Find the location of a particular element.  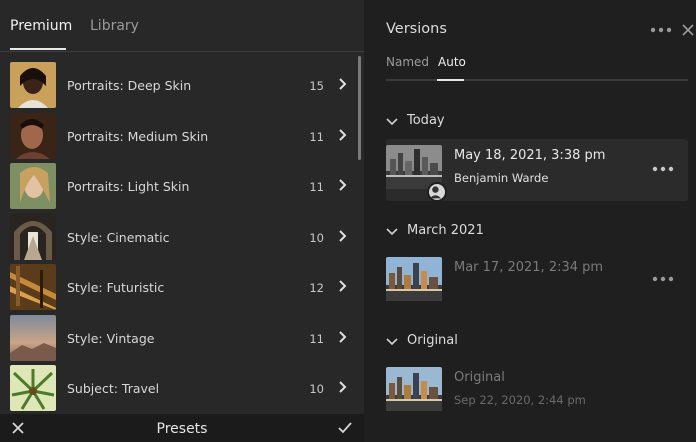

version-title: May 18, 2021, 3:38 pm is located at coordinates (530, 155).